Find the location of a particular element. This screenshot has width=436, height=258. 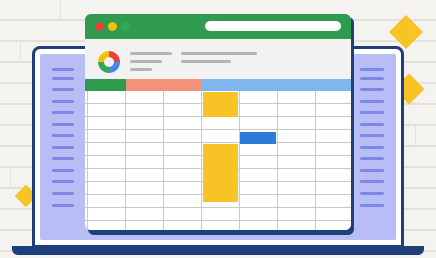

sheet-header is located at coordinates (218, 59).